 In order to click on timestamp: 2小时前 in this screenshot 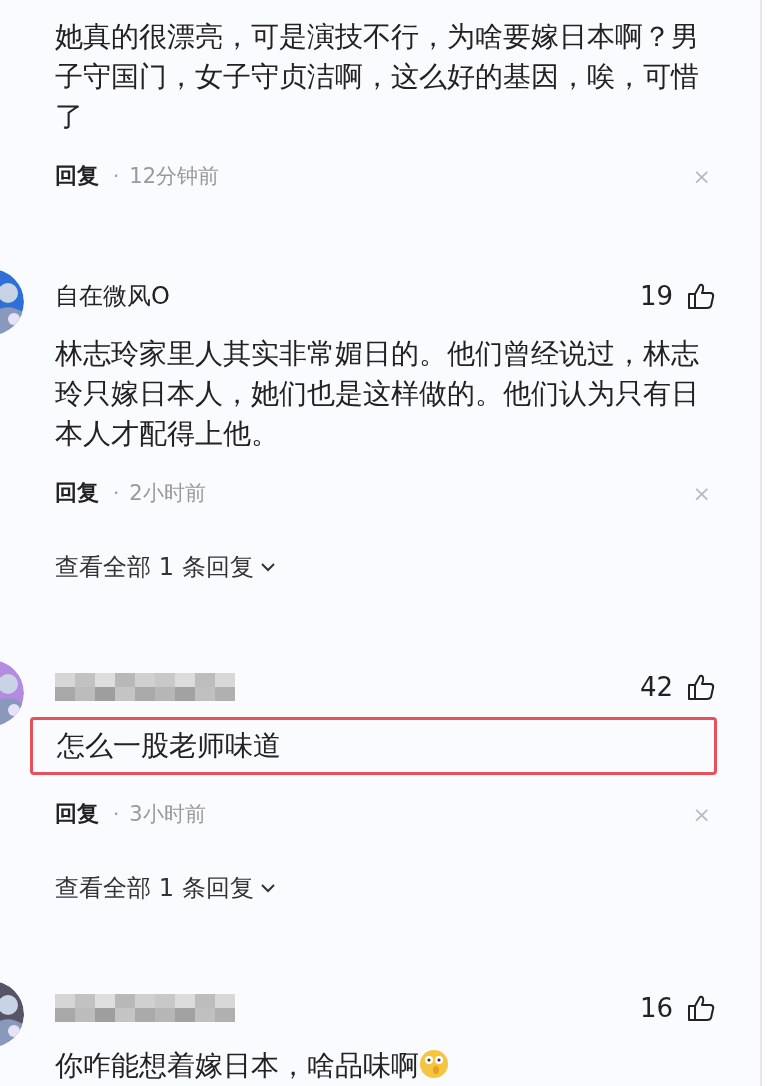, I will do `click(167, 493)`.